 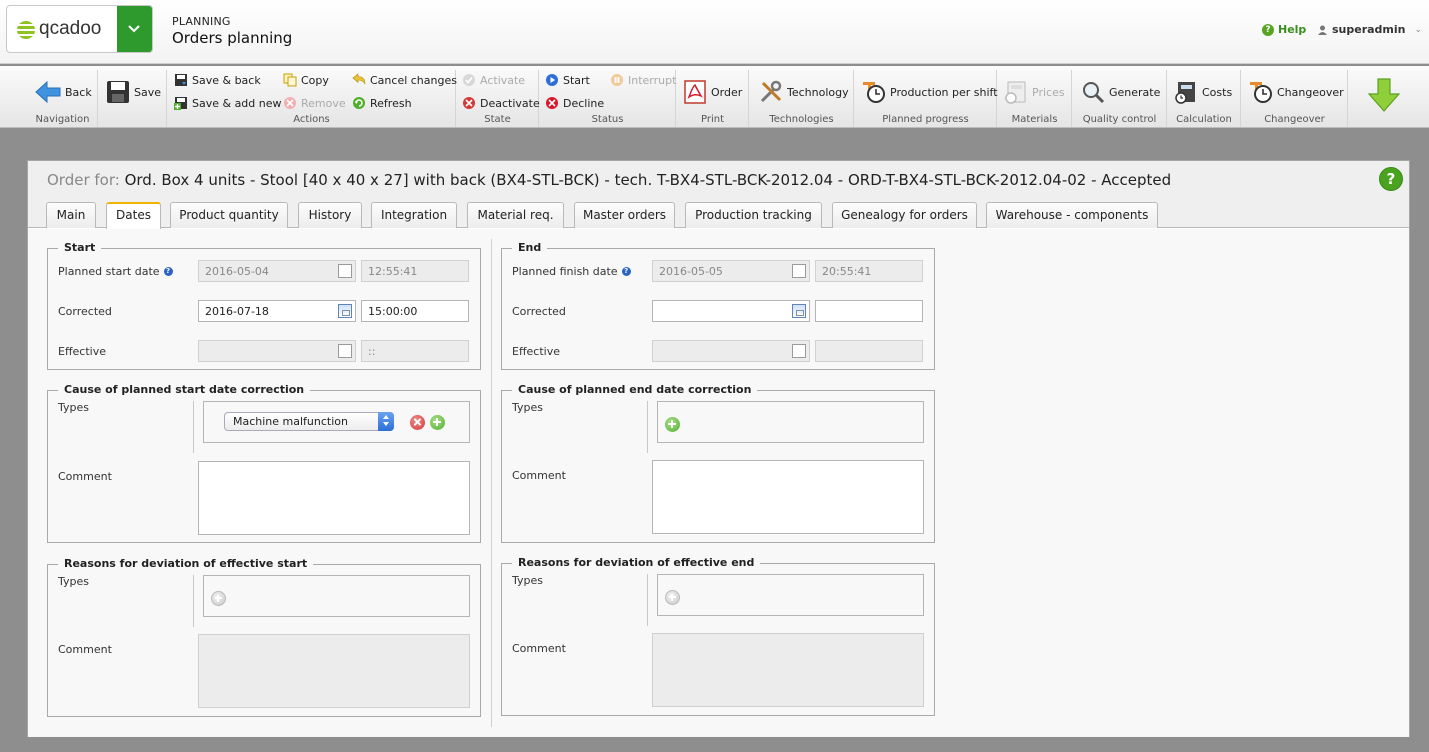 I want to click on cause-type-select: Machine malfunction, so click(x=309, y=421).